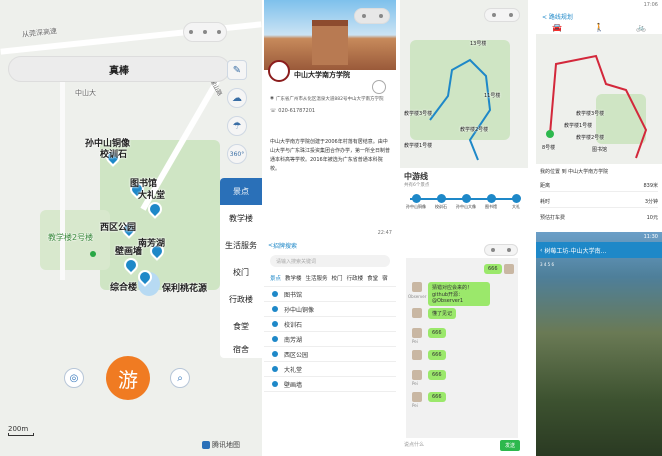  I want to click on map-road-label: 从莞深高速, so click(39, 33).